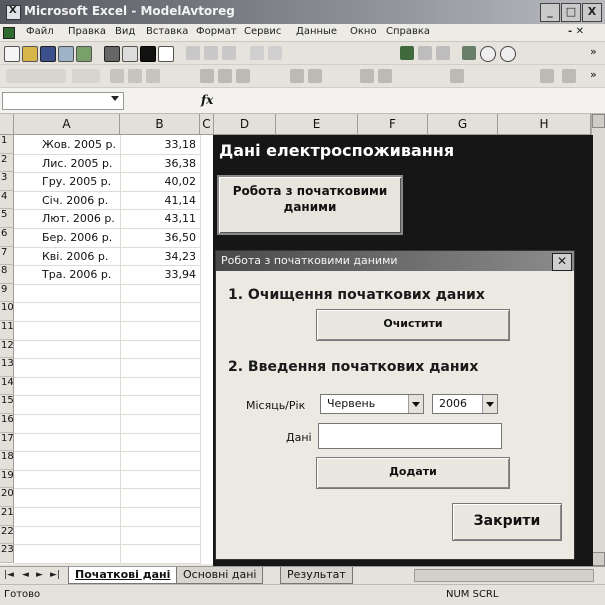 This screenshot has height=605, width=605. I want to click on column-header-h: H, so click(544, 124).